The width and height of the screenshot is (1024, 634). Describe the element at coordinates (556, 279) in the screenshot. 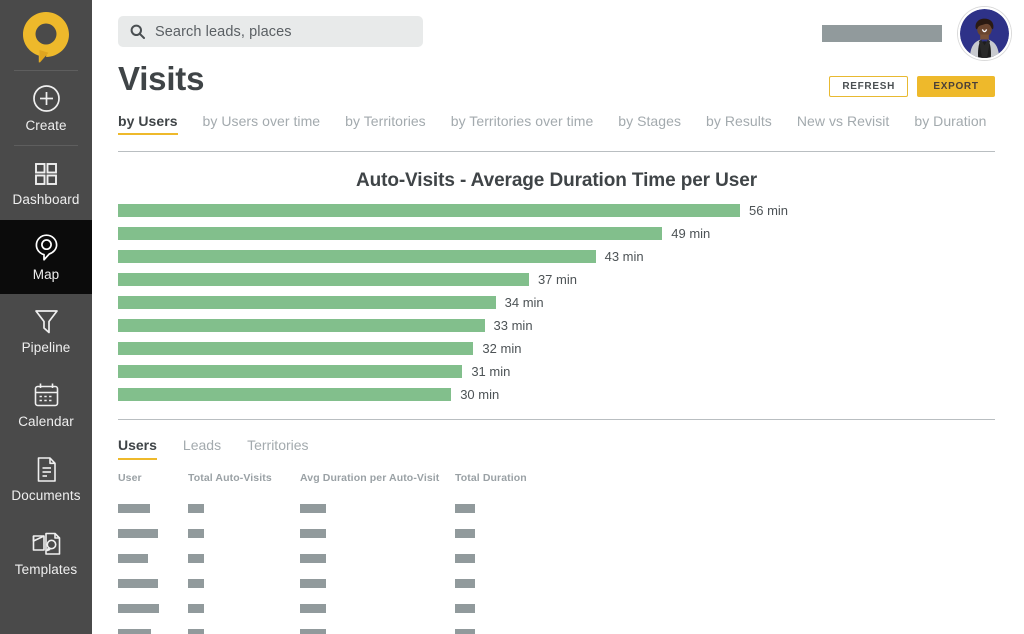

I see `bar-row: 37 min` at that location.